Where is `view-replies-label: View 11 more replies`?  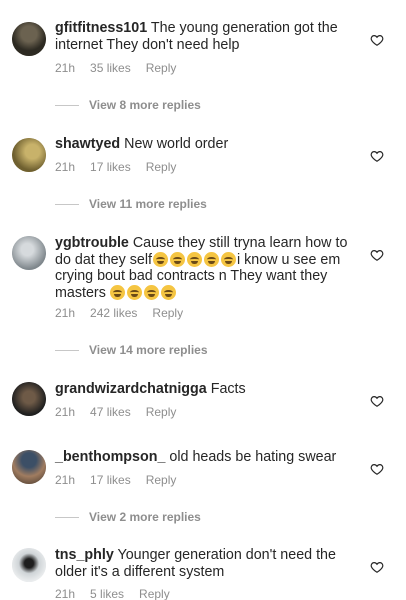
view-replies-label: View 11 more replies is located at coordinates (148, 204).